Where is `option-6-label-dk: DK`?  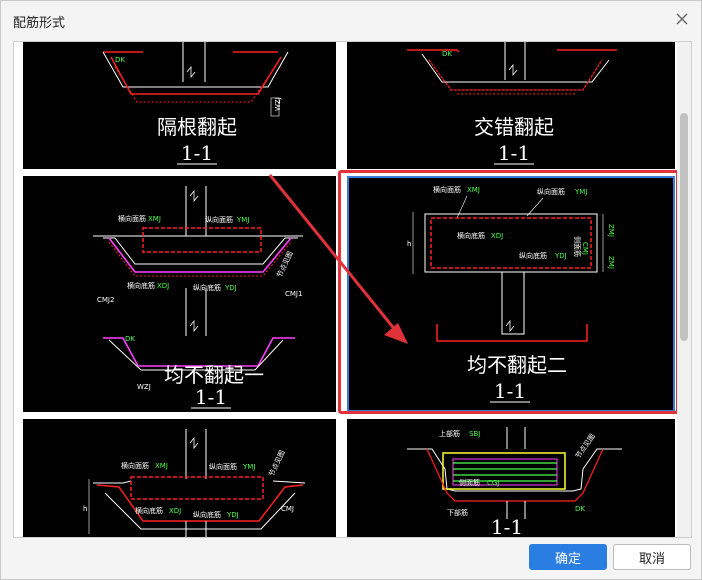 option-6-label-dk: DK is located at coordinates (580, 509).